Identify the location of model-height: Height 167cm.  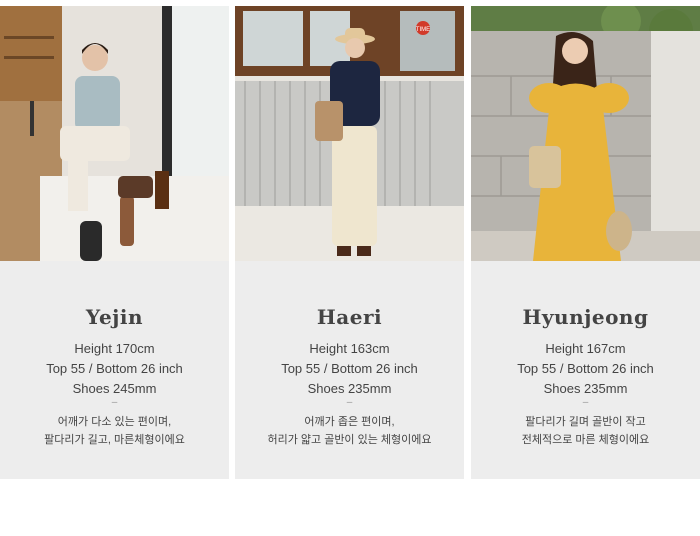
(585, 348).